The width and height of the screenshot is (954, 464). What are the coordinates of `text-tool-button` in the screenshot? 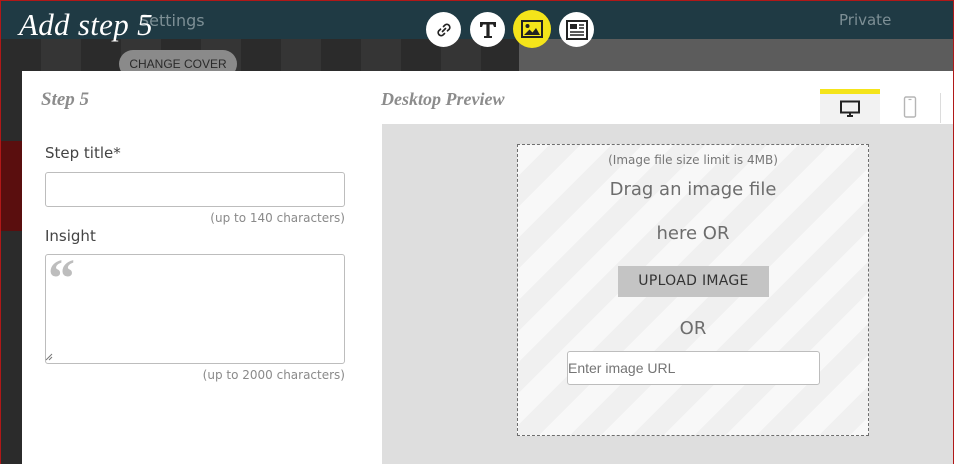 It's located at (487, 29).